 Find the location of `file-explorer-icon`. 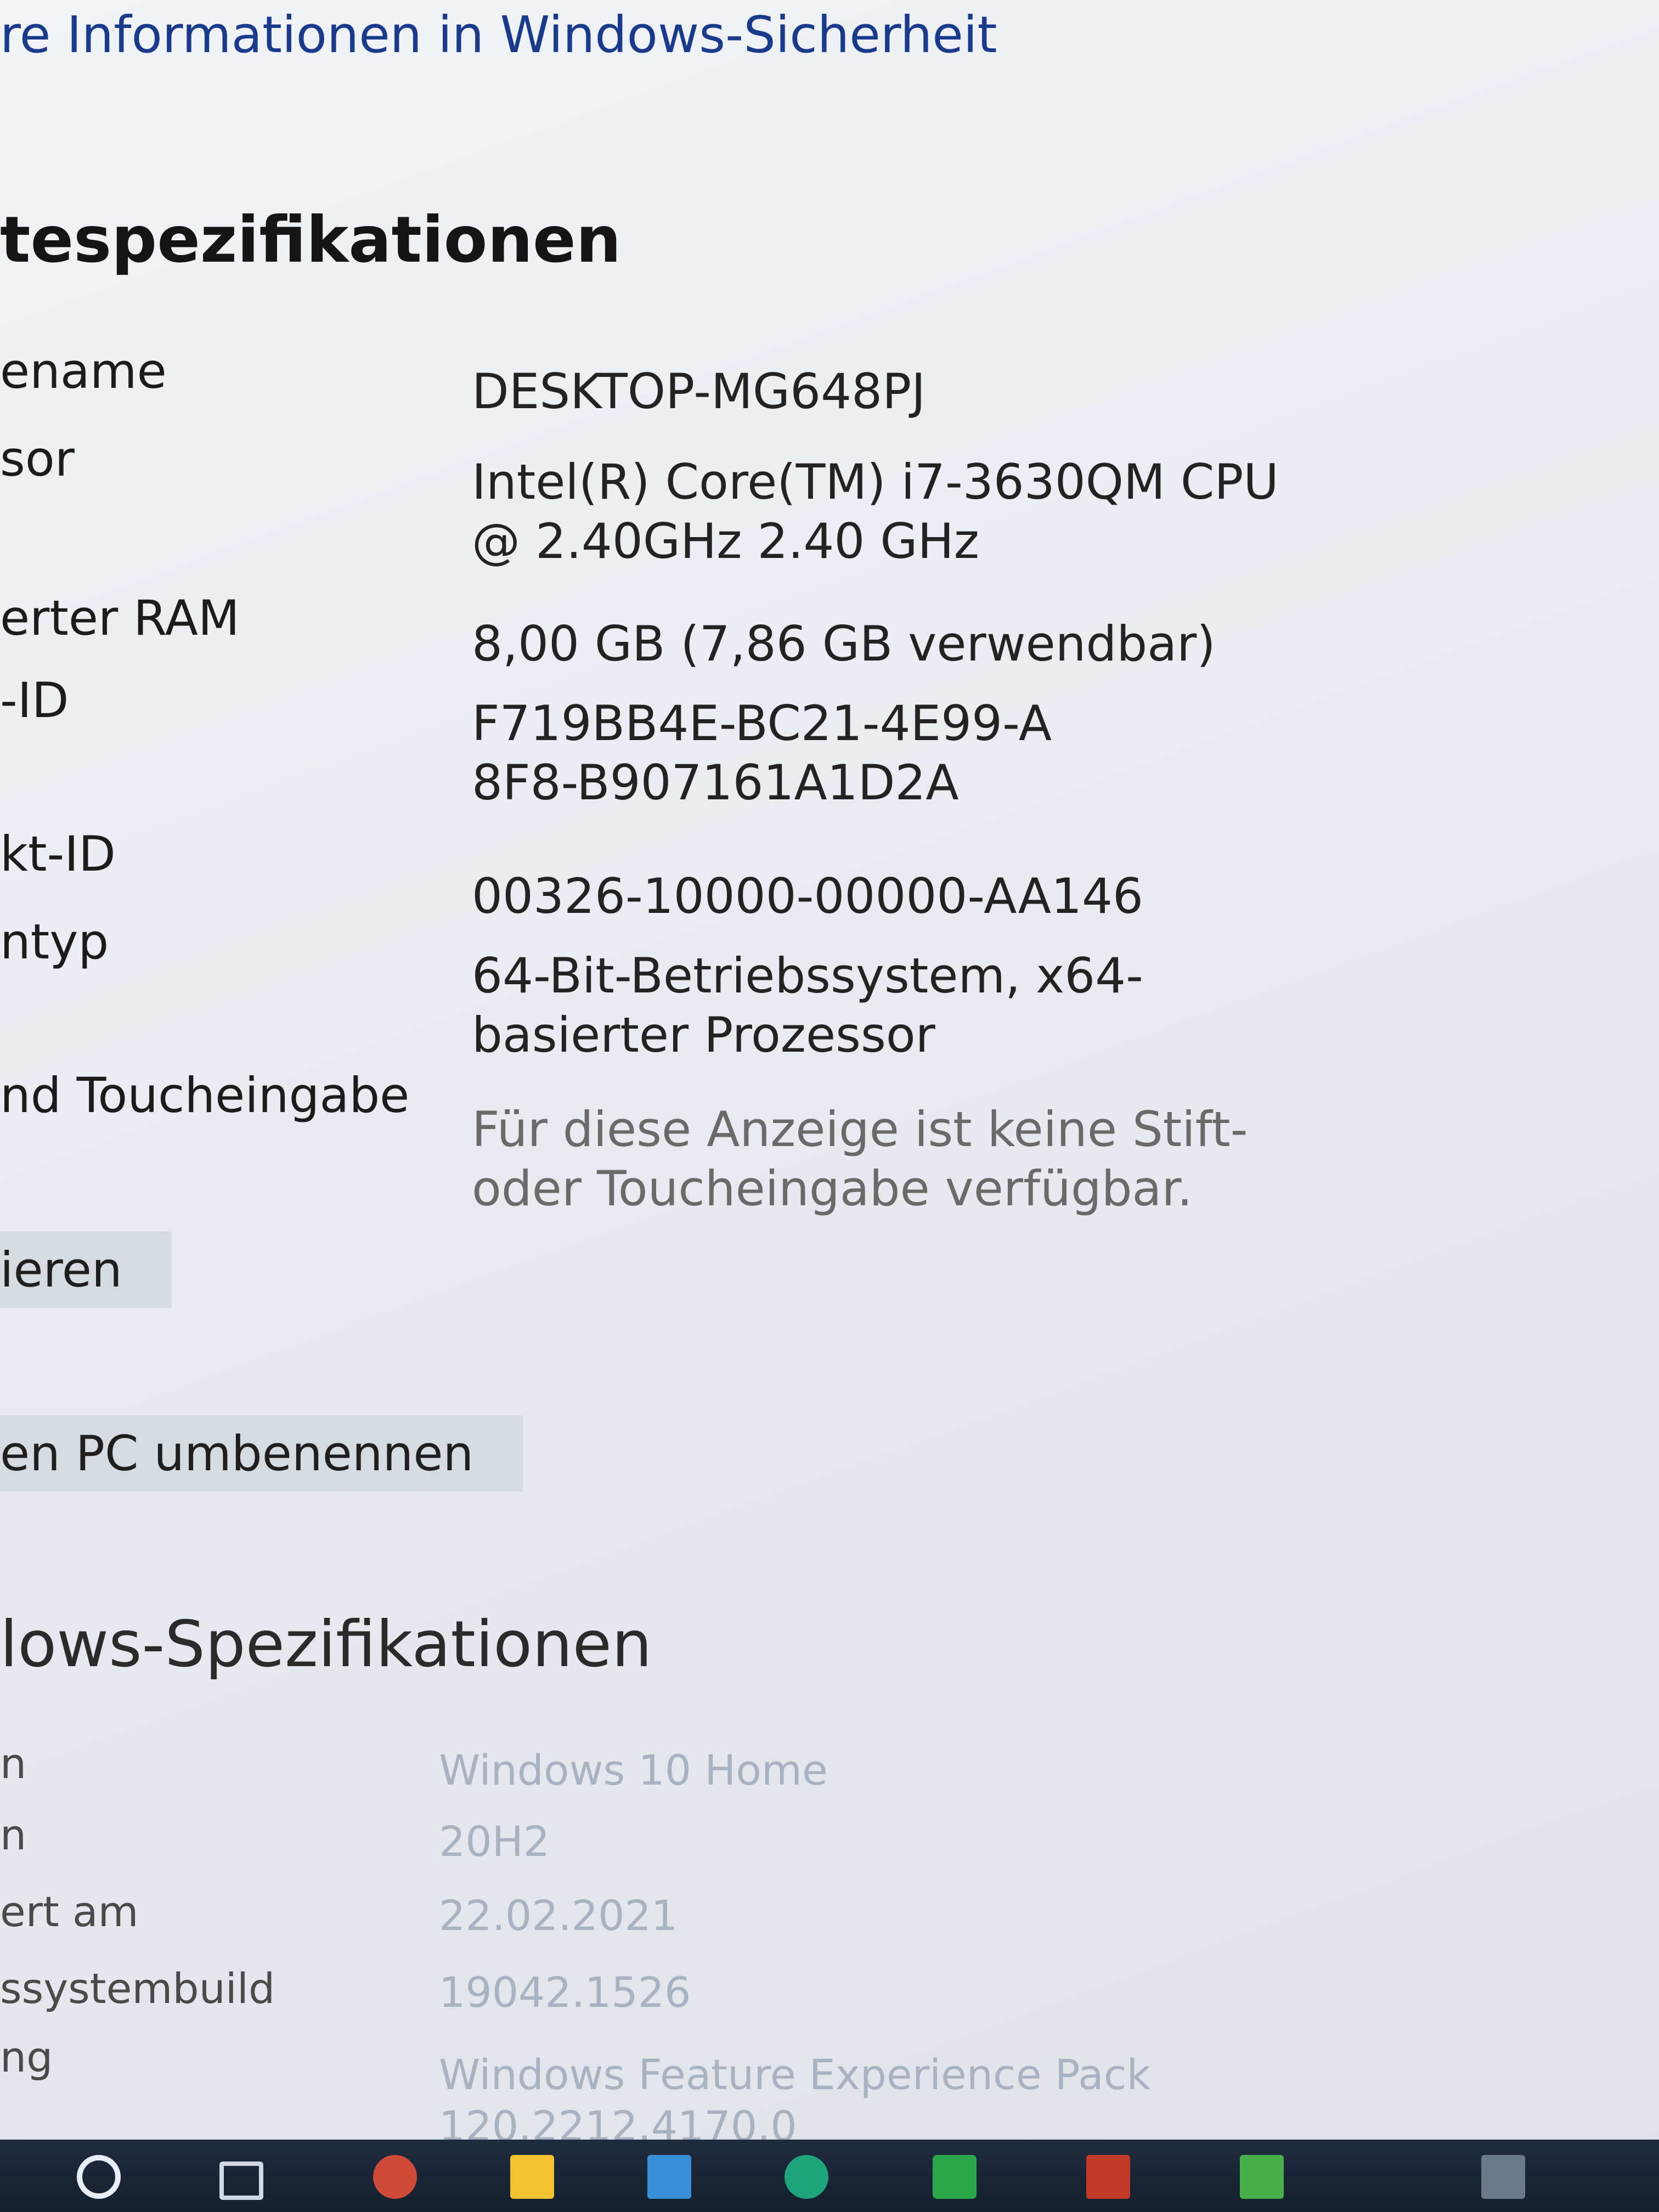

file-explorer-icon is located at coordinates (532, 2177).